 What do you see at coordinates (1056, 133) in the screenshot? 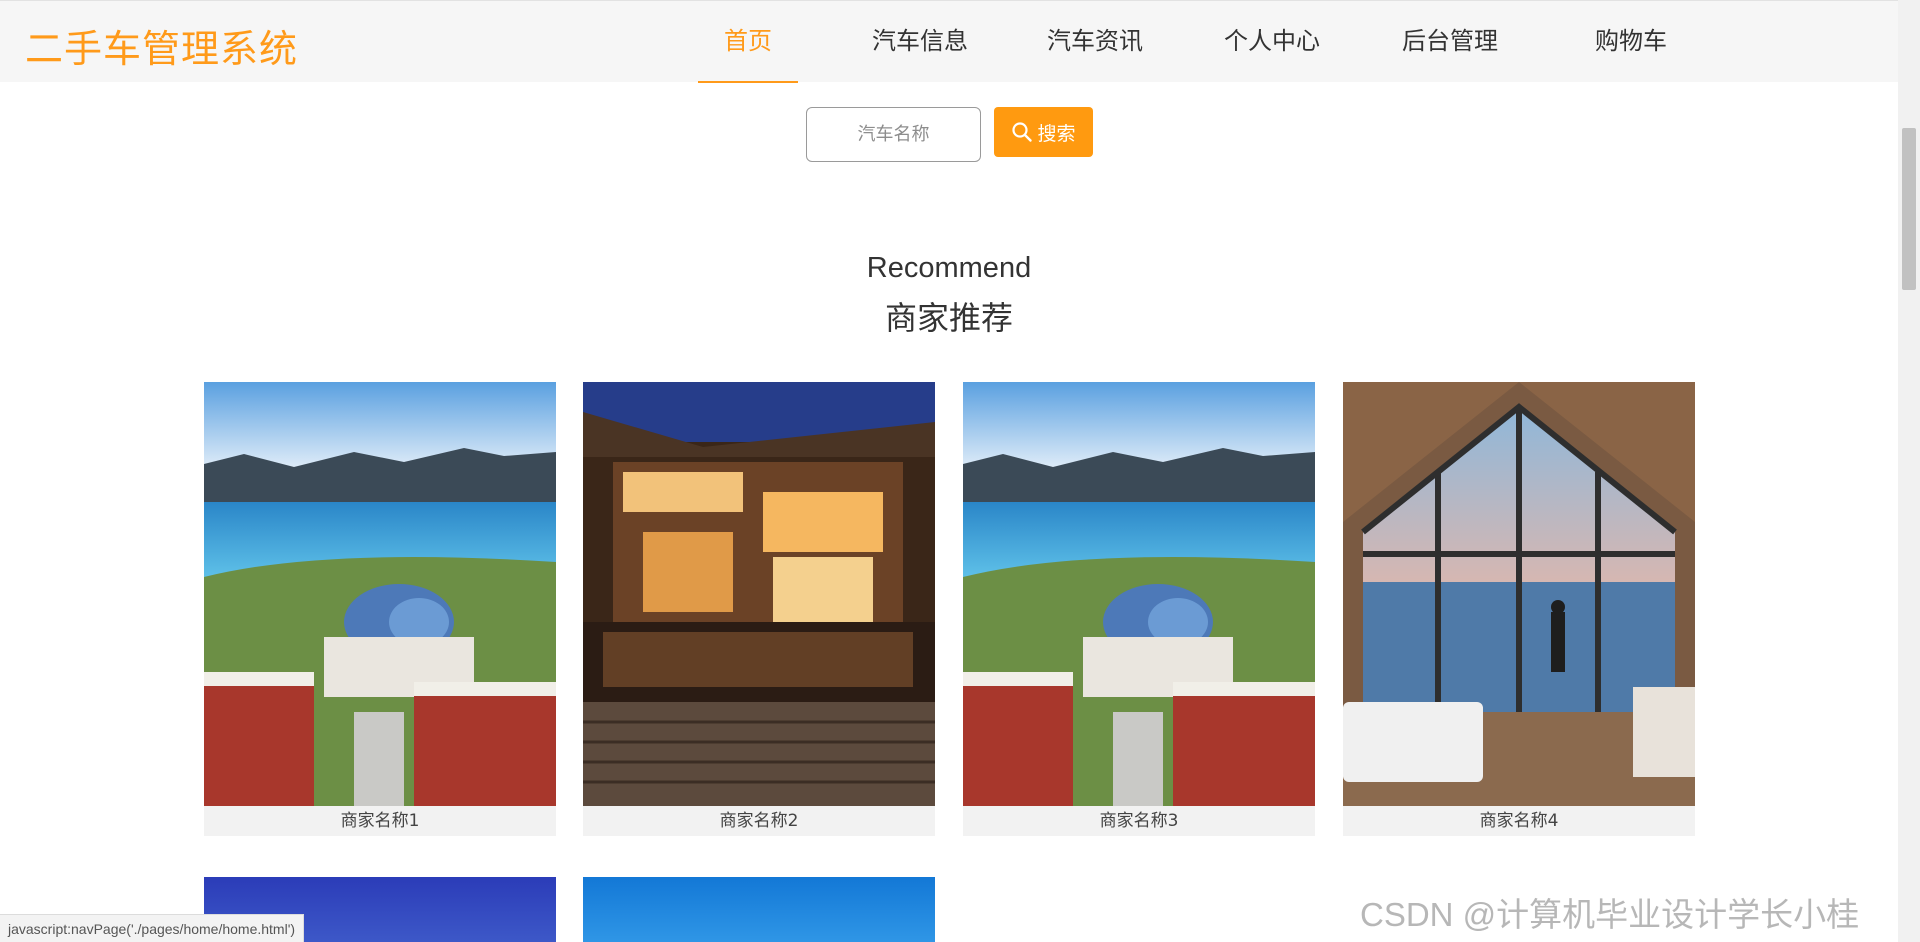
I see `search-button-label: 搜索` at bounding box center [1056, 133].